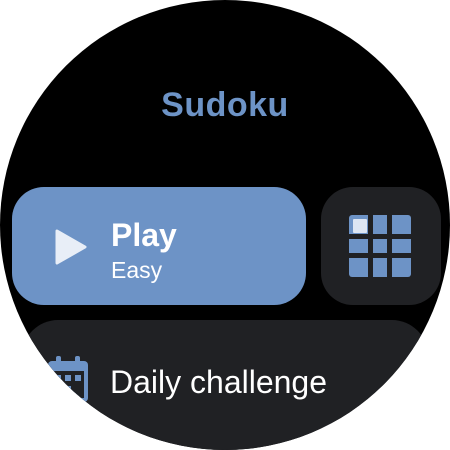  I want to click on grid-icon, so click(380, 246).